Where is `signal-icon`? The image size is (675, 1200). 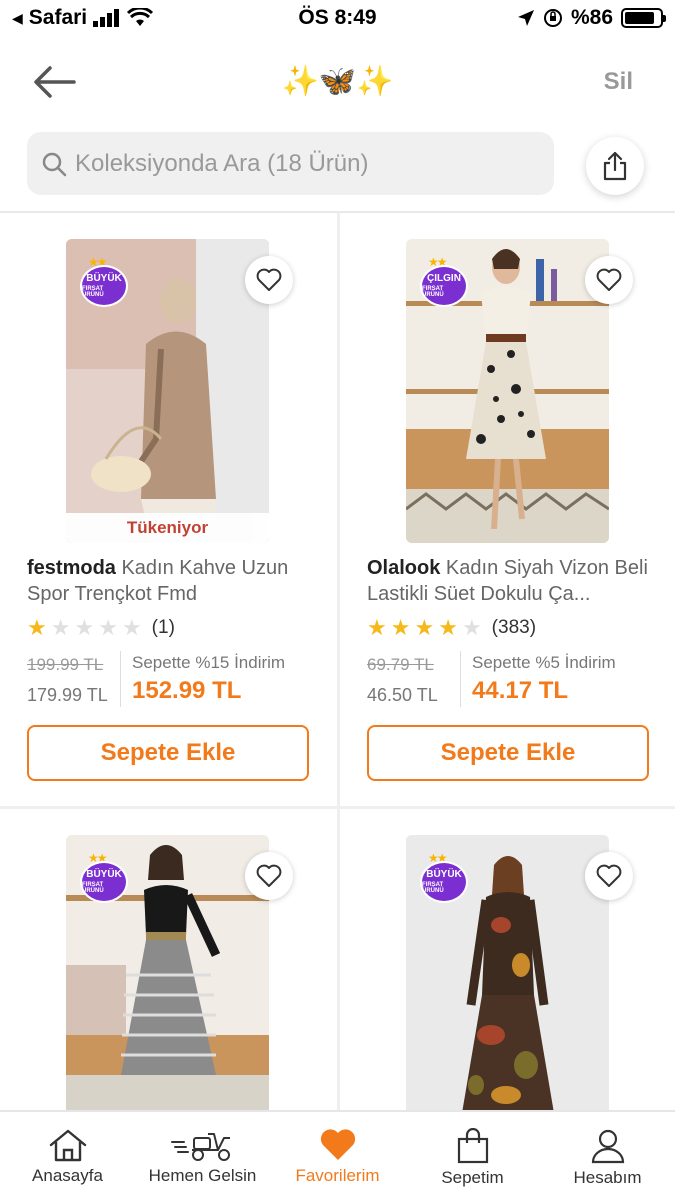
signal-icon is located at coordinates (106, 18).